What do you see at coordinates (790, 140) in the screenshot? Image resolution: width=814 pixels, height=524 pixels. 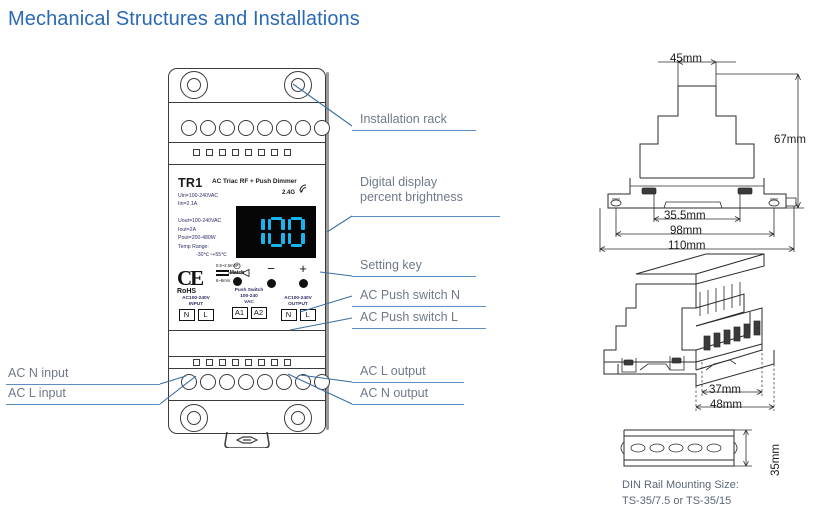 I see `dim-height: 67mm` at bounding box center [790, 140].